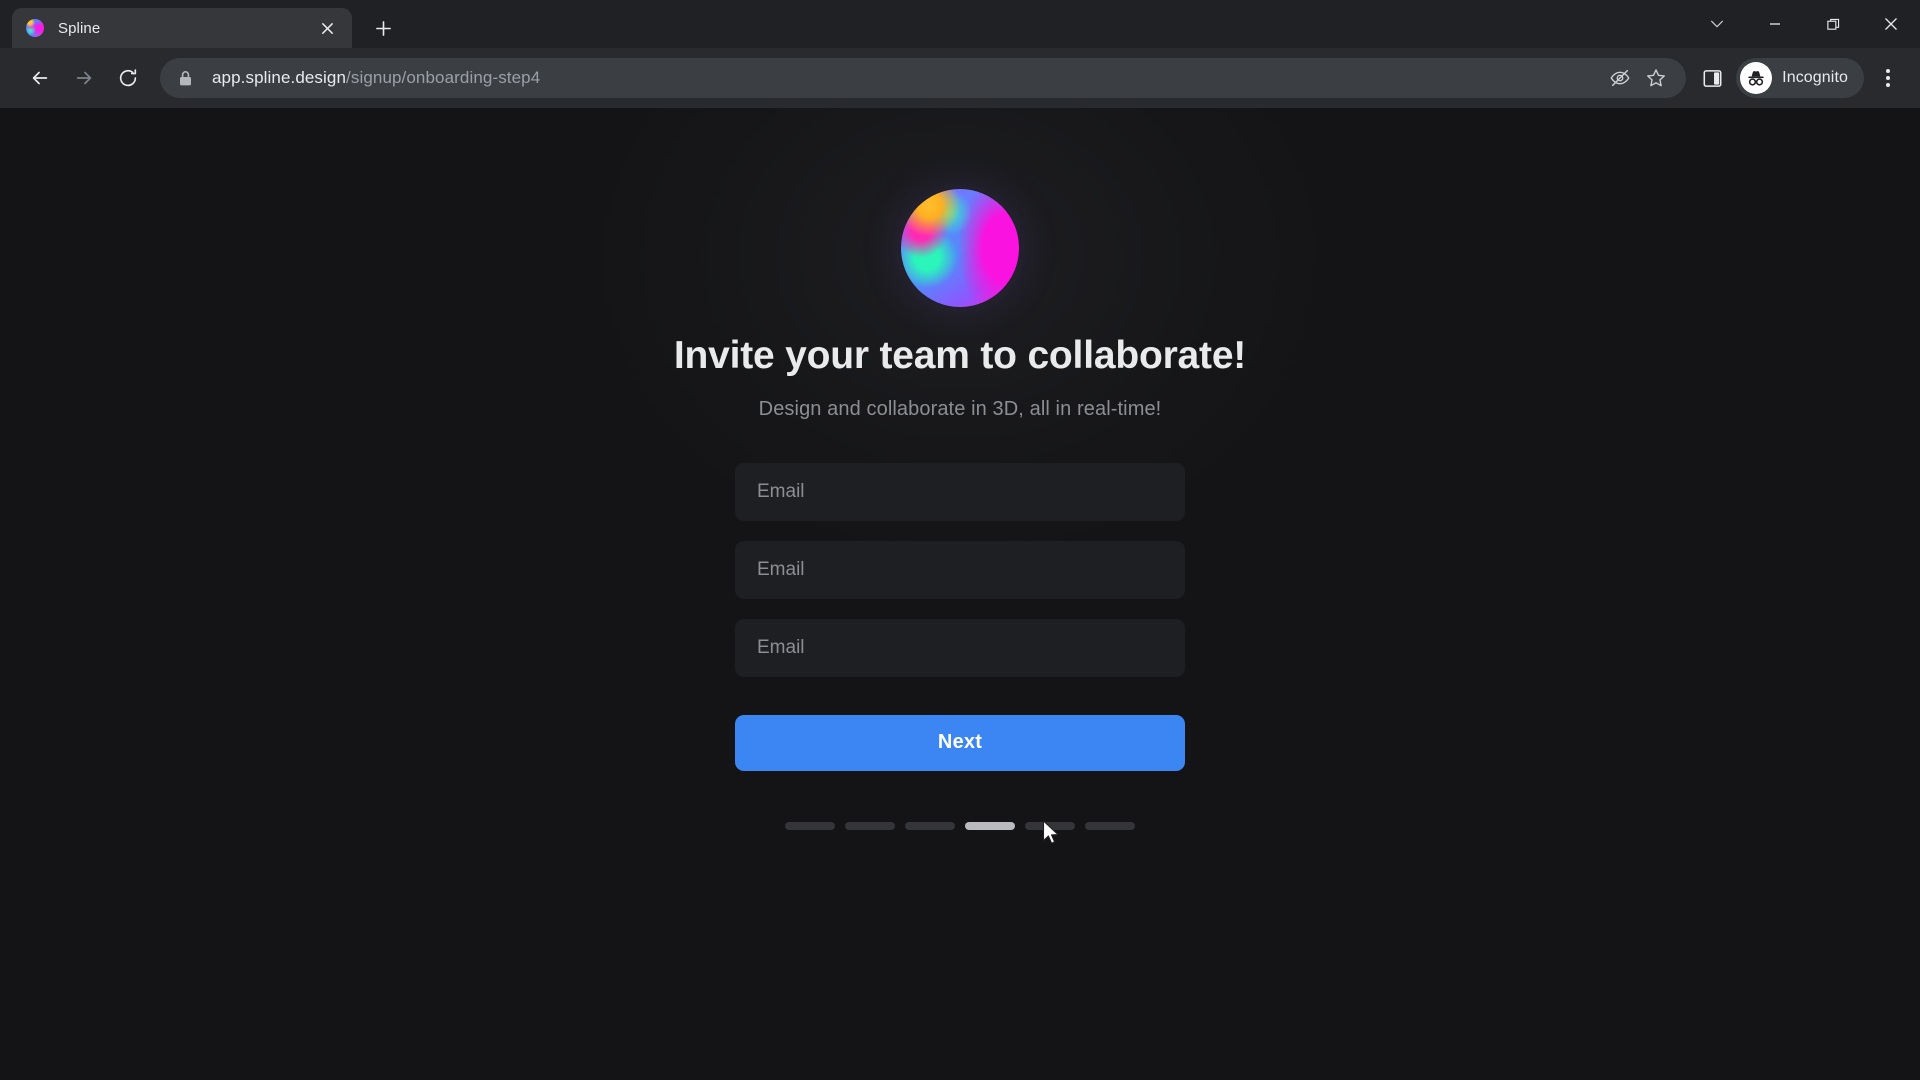 The width and height of the screenshot is (1920, 1080). I want to click on close-icon, so click(327, 28).